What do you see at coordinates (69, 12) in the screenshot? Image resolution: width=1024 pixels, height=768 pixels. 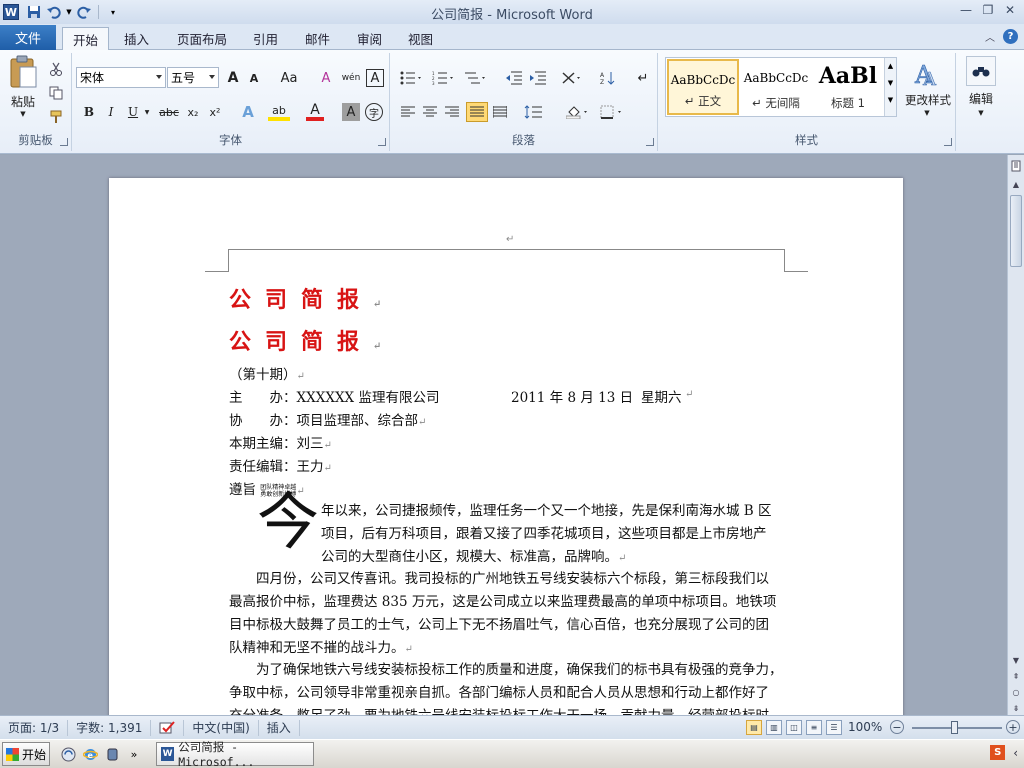 I see `undo-dropdown-icon: ▼` at bounding box center [69, 12].